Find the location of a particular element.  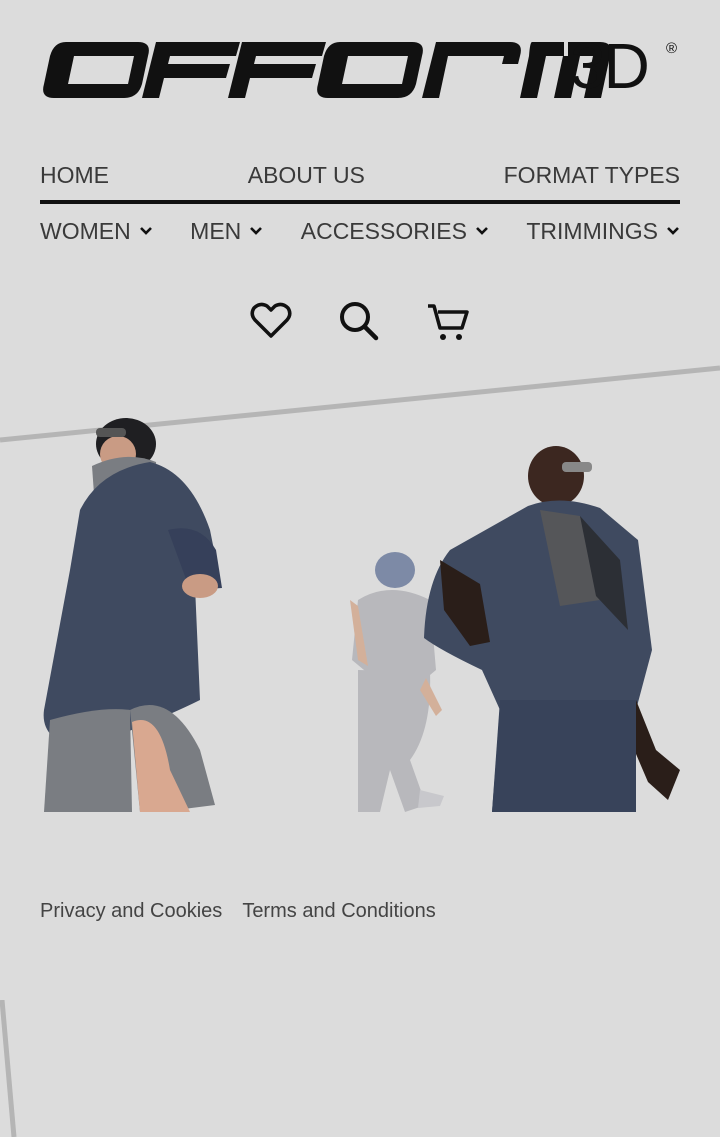

category-nav: WOMEN MEN ACCESSORIES TRIMMINGS is located at coordinates (360, 231).